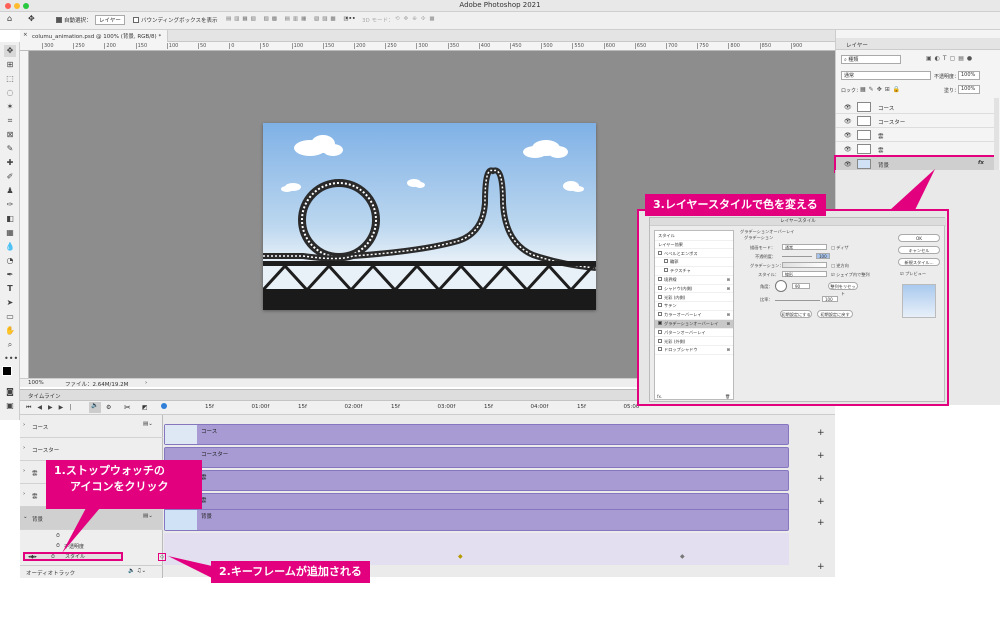 This screenshot has width=1000, height=621. What do you see at coordinates (119, 486) in the screenshot?
I see `callout-step1-line2: アイコンをクリック` at bounding box center [119, 486].